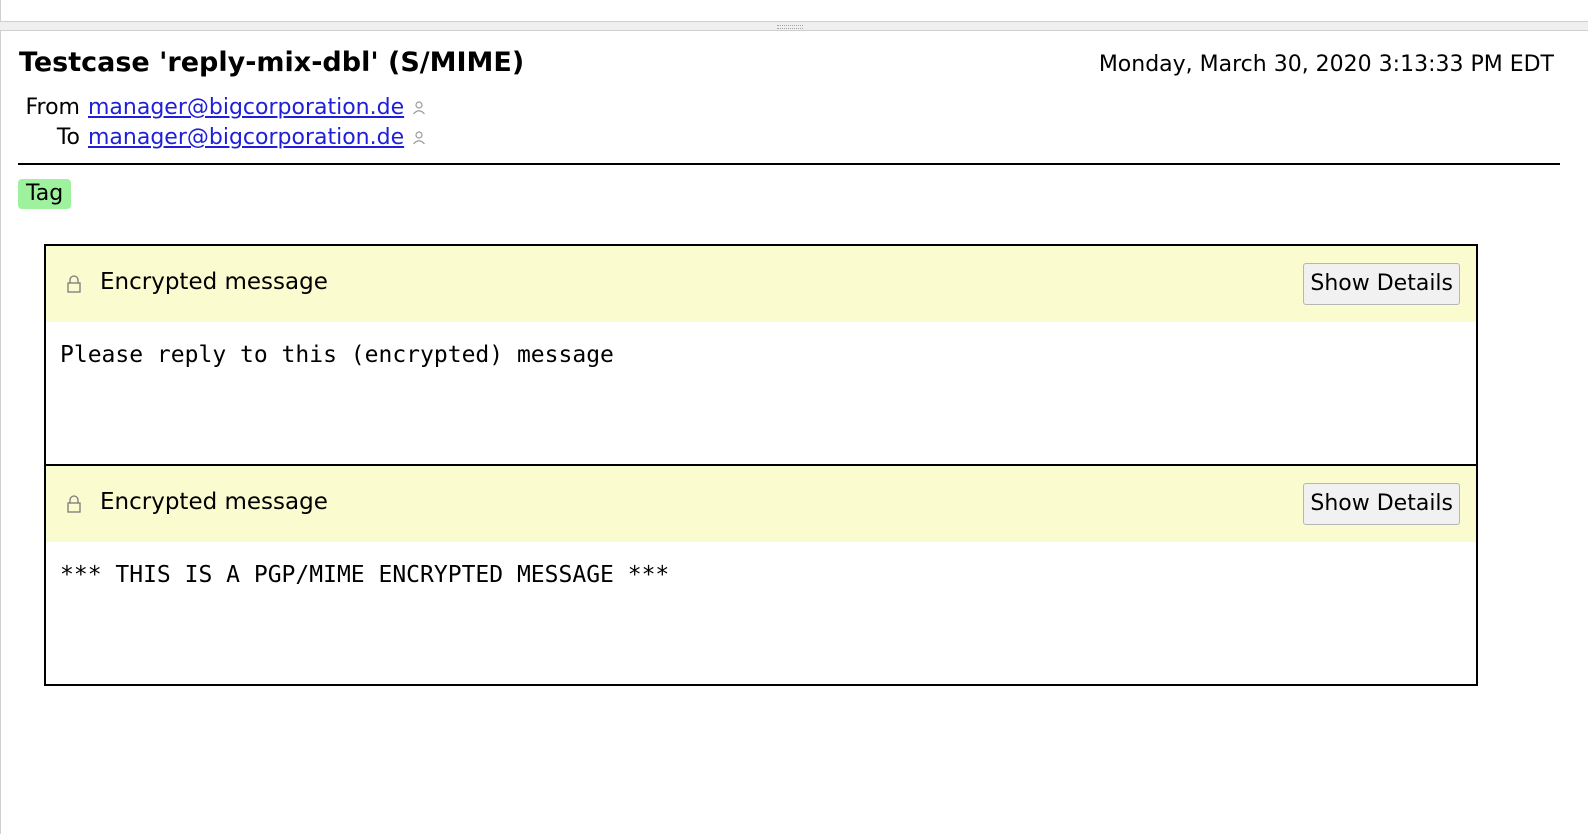 Image resolution: width=1588 pixels, height=834 pixels. Describe the element at coordinates (790, 27) in the screenshot. I see `splitter-grip` at that location.